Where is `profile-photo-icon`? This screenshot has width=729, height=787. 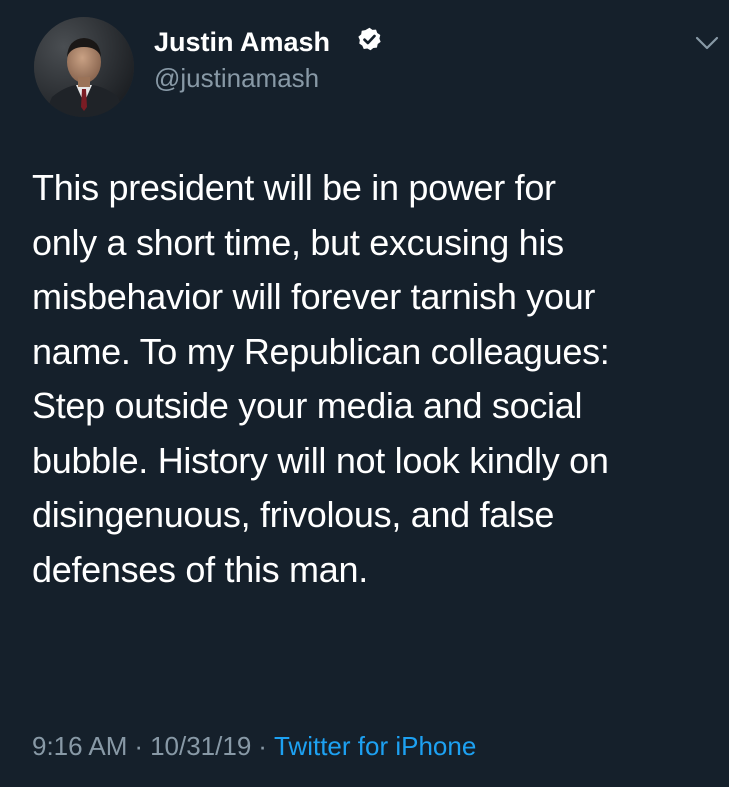 profile-photo-icon is located at coordinates (84, 67).